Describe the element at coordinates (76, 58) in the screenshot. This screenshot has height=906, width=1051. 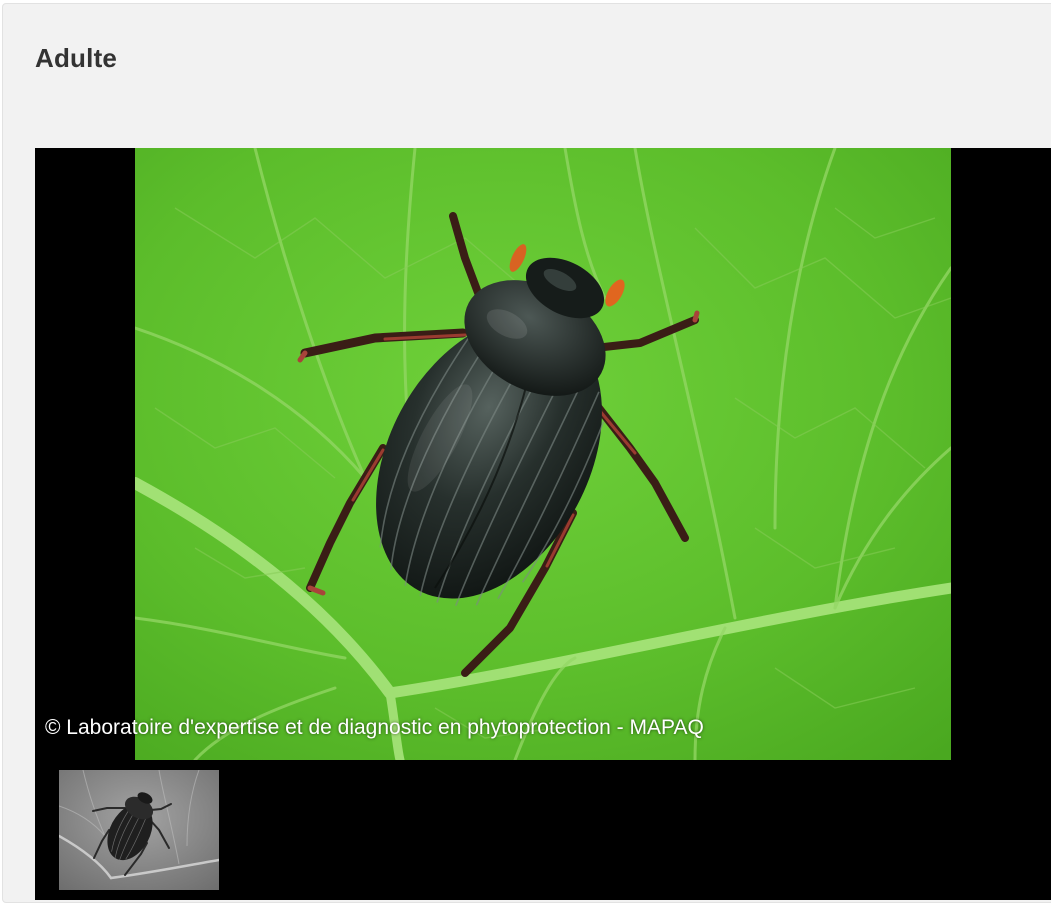
I see `panel-title: Adulte` at that location.